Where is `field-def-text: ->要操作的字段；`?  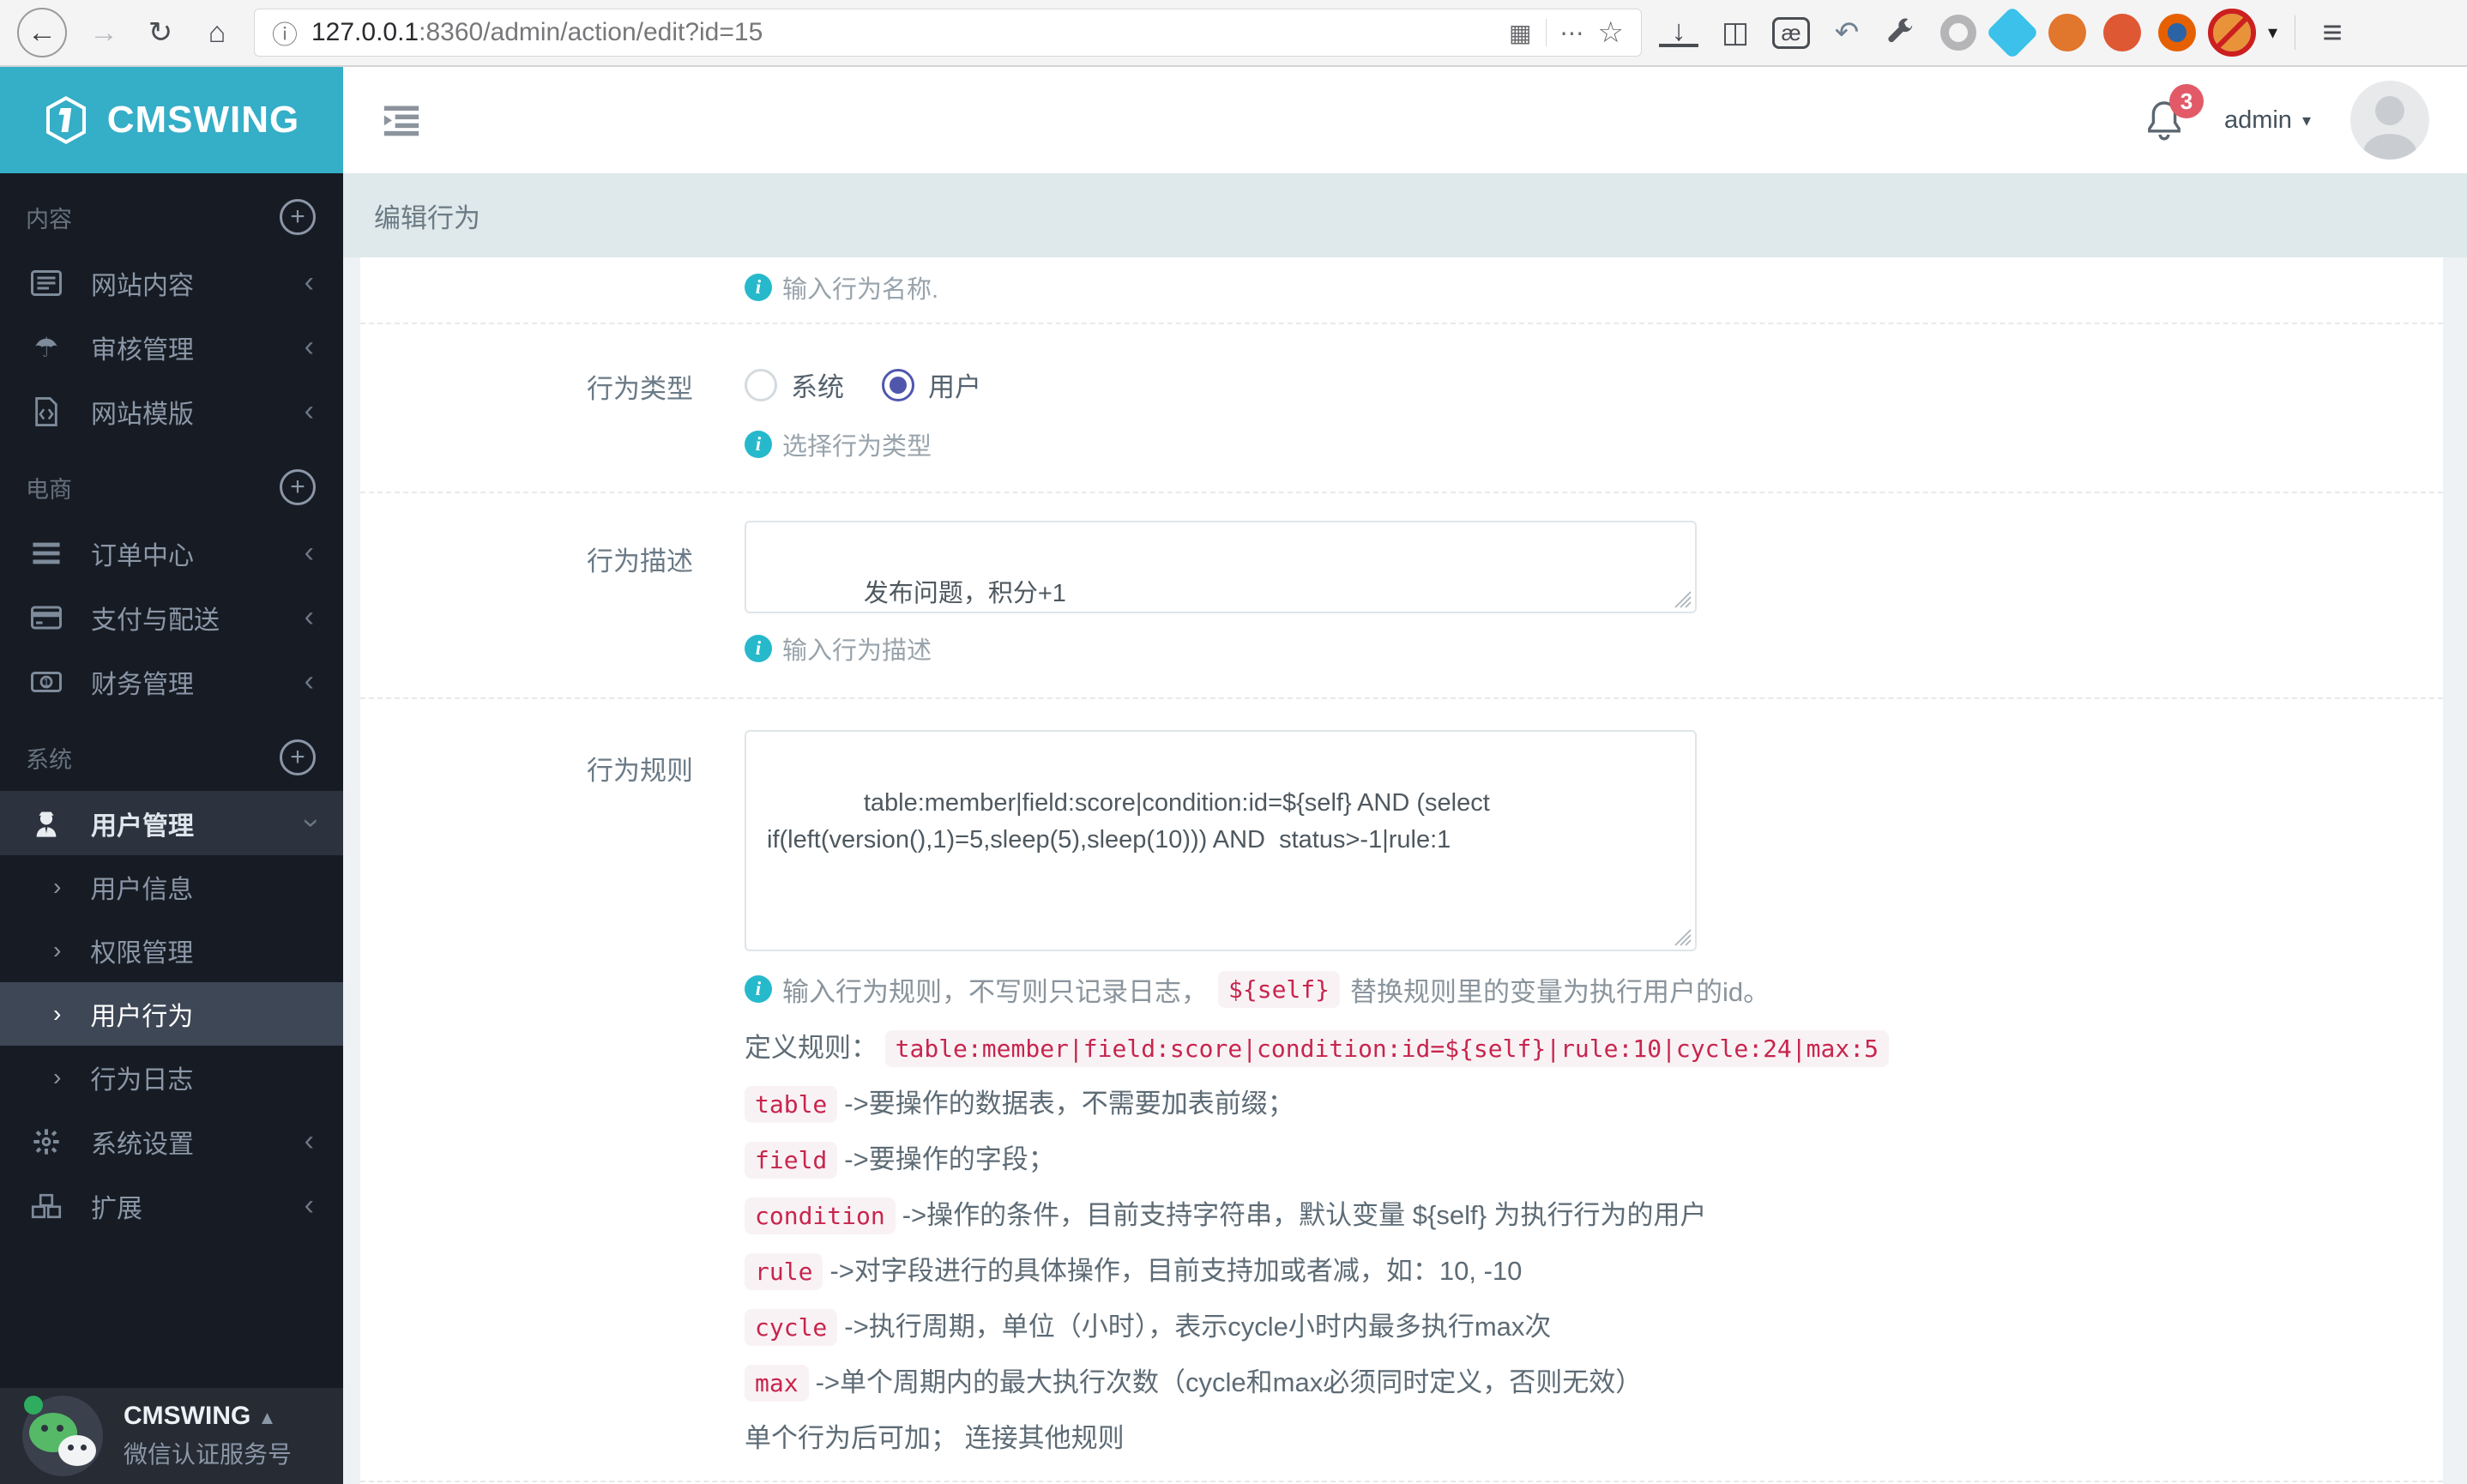
field-def-text: ->要操作的字段； is located at coordinates (949, 1158).